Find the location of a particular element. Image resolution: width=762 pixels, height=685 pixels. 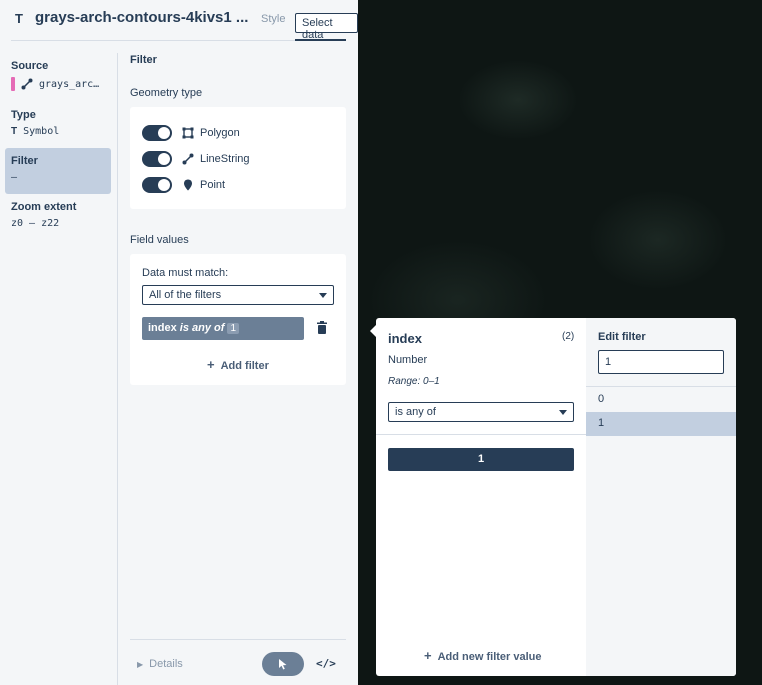

point-icon is located at coordinates (188, 185).